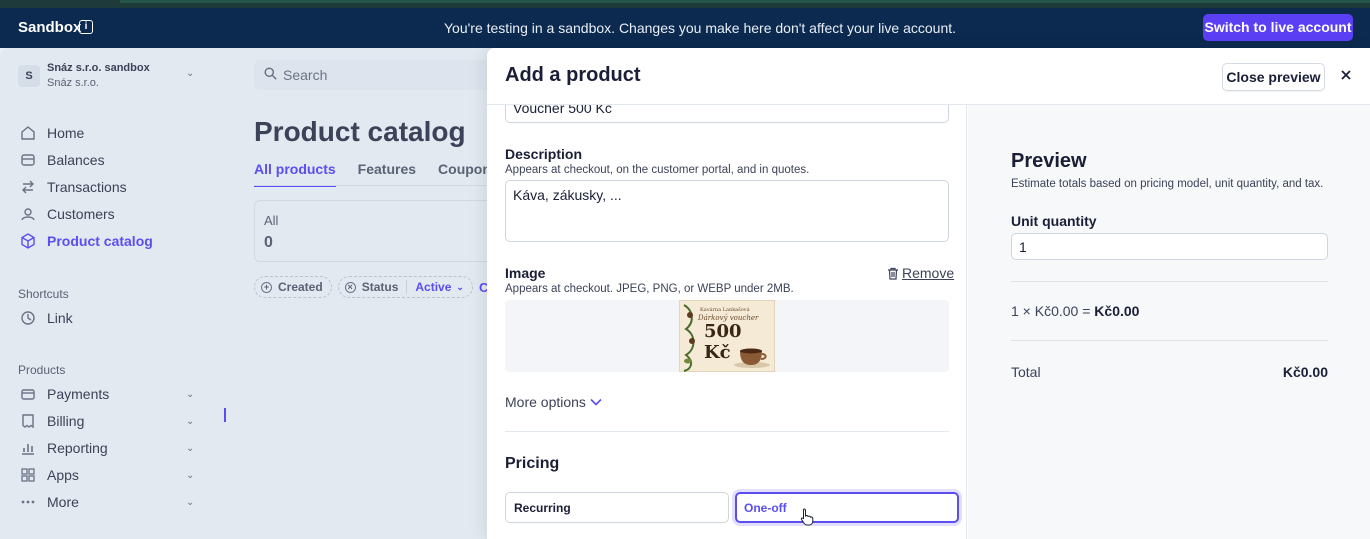  I want to click on filter-status-label: Status, so click(380, 287).